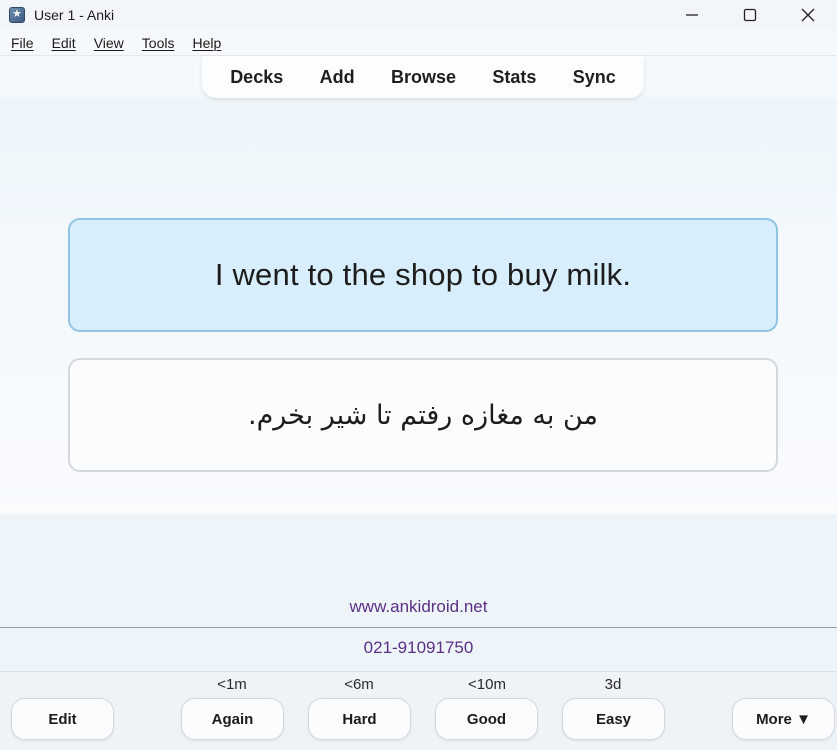 Image resolution: width=837 pixels, height=750 pixels. I want to click on menu-view: View, so click(109, 43).